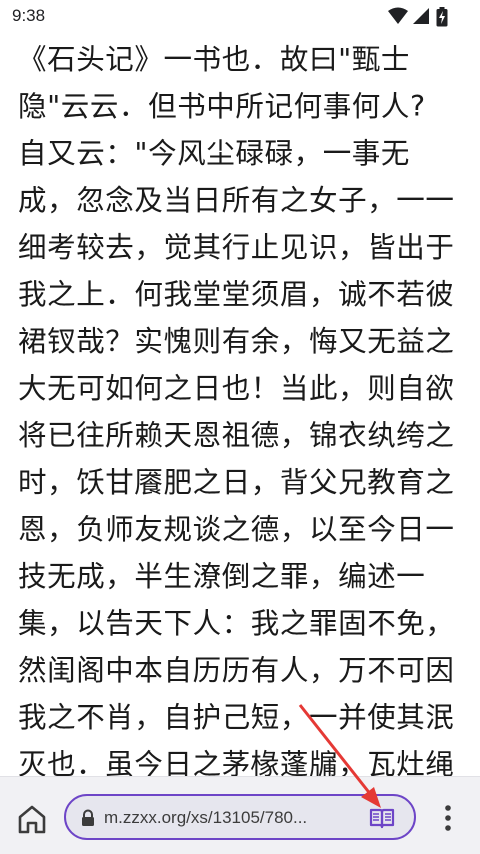 This screenshot has height=854, width=480. Describe the element at coordinates (236, 623) in the screenshot. I see `text-line: 集，以告天下人：我之罪固不免，` at that location.